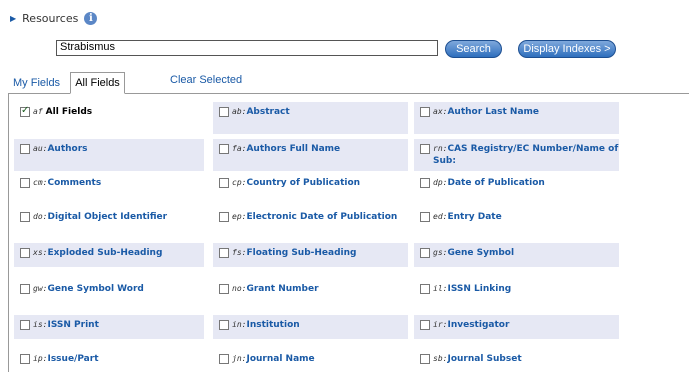  I want to click on field-option: fa:Authors Full Name, so click(310, 155).